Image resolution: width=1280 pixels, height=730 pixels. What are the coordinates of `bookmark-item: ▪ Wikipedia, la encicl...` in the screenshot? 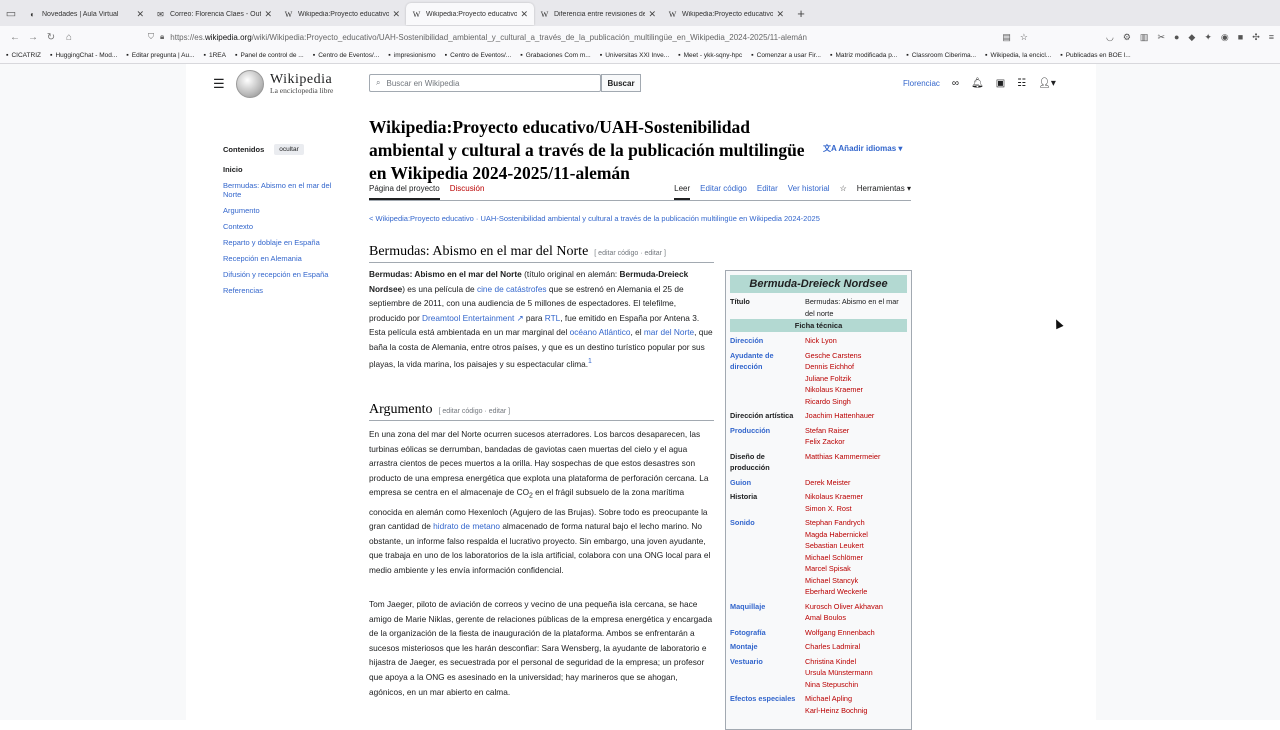 It's located at (1018, 55).